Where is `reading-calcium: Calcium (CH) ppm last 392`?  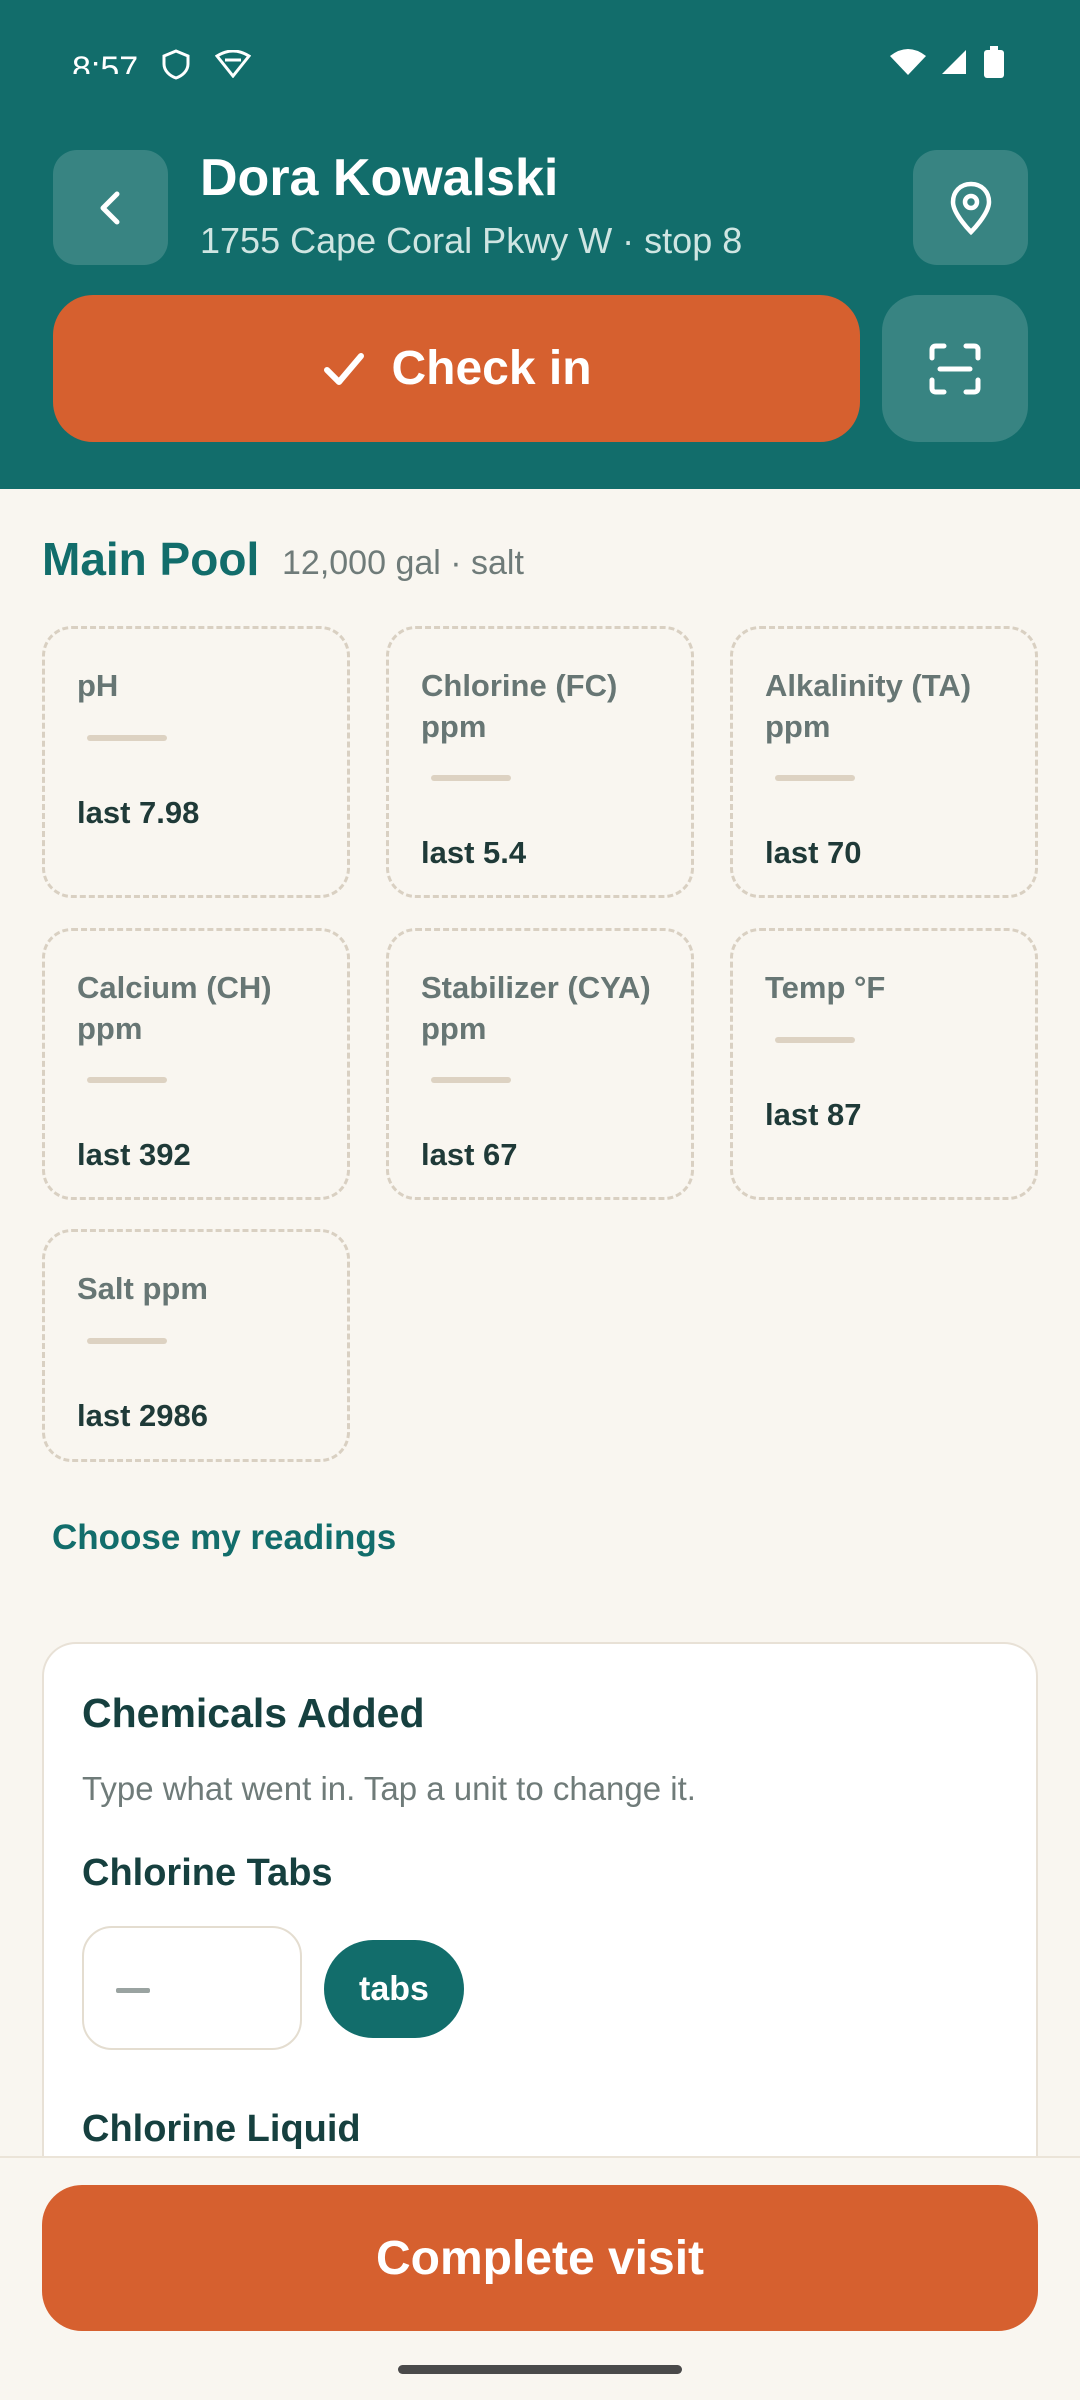
reading-calcium: Calcium (CH) ppm last 392 is located at coordinates (196, 1064).